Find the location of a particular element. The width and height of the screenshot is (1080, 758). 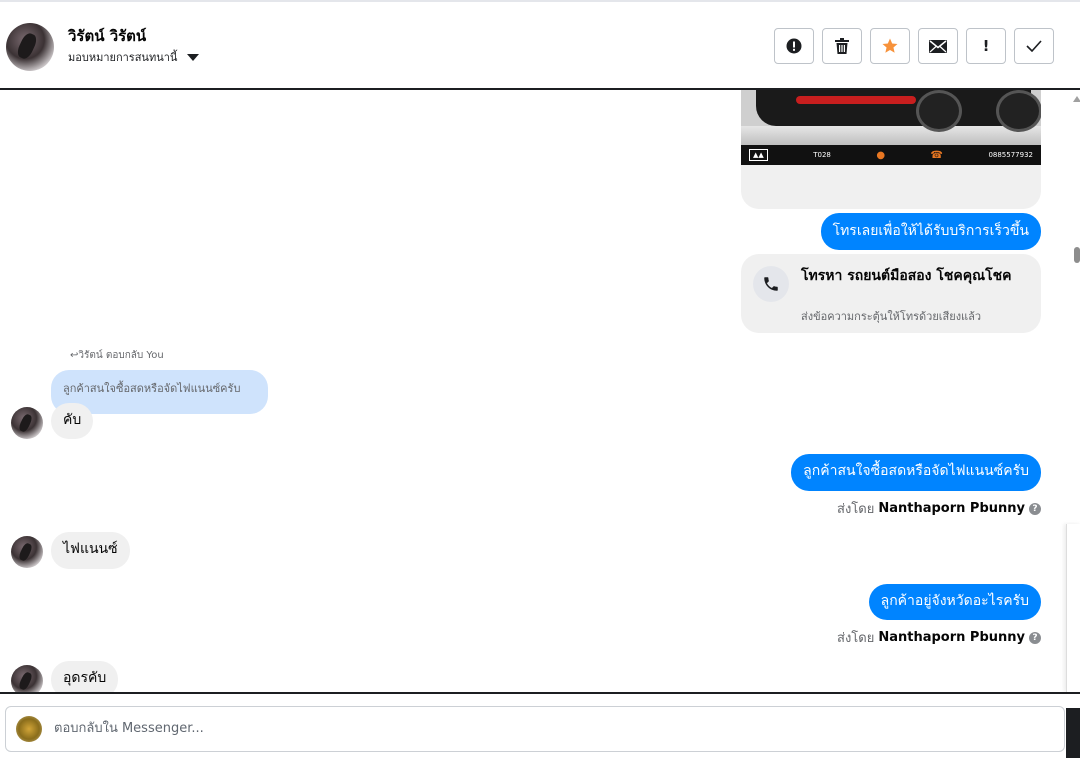

mark-done-button is located at coordinates (1034, 46).